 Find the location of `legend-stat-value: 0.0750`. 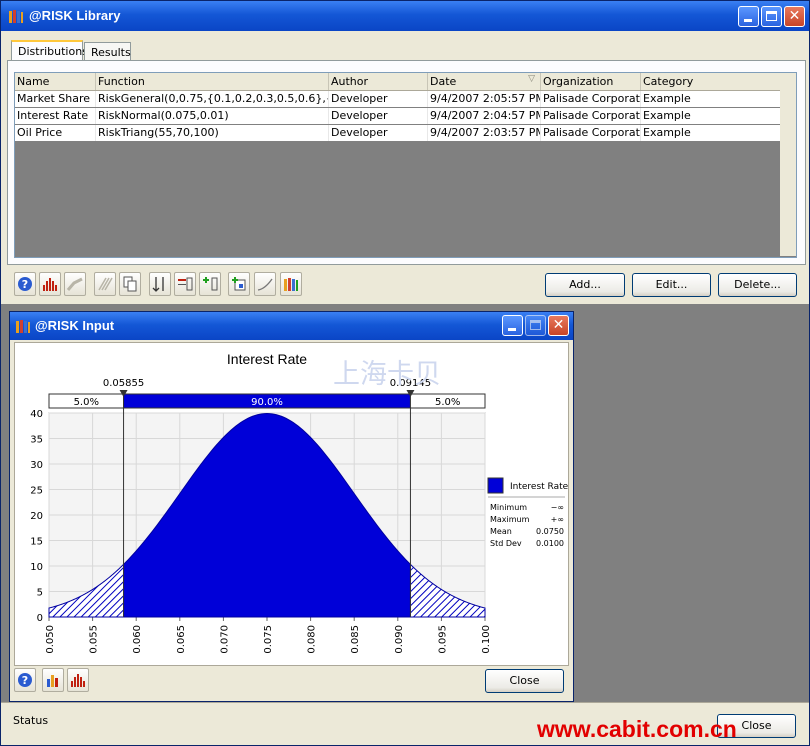

legend-stat-value: 0.0750 is located at coordinates (550, 531).